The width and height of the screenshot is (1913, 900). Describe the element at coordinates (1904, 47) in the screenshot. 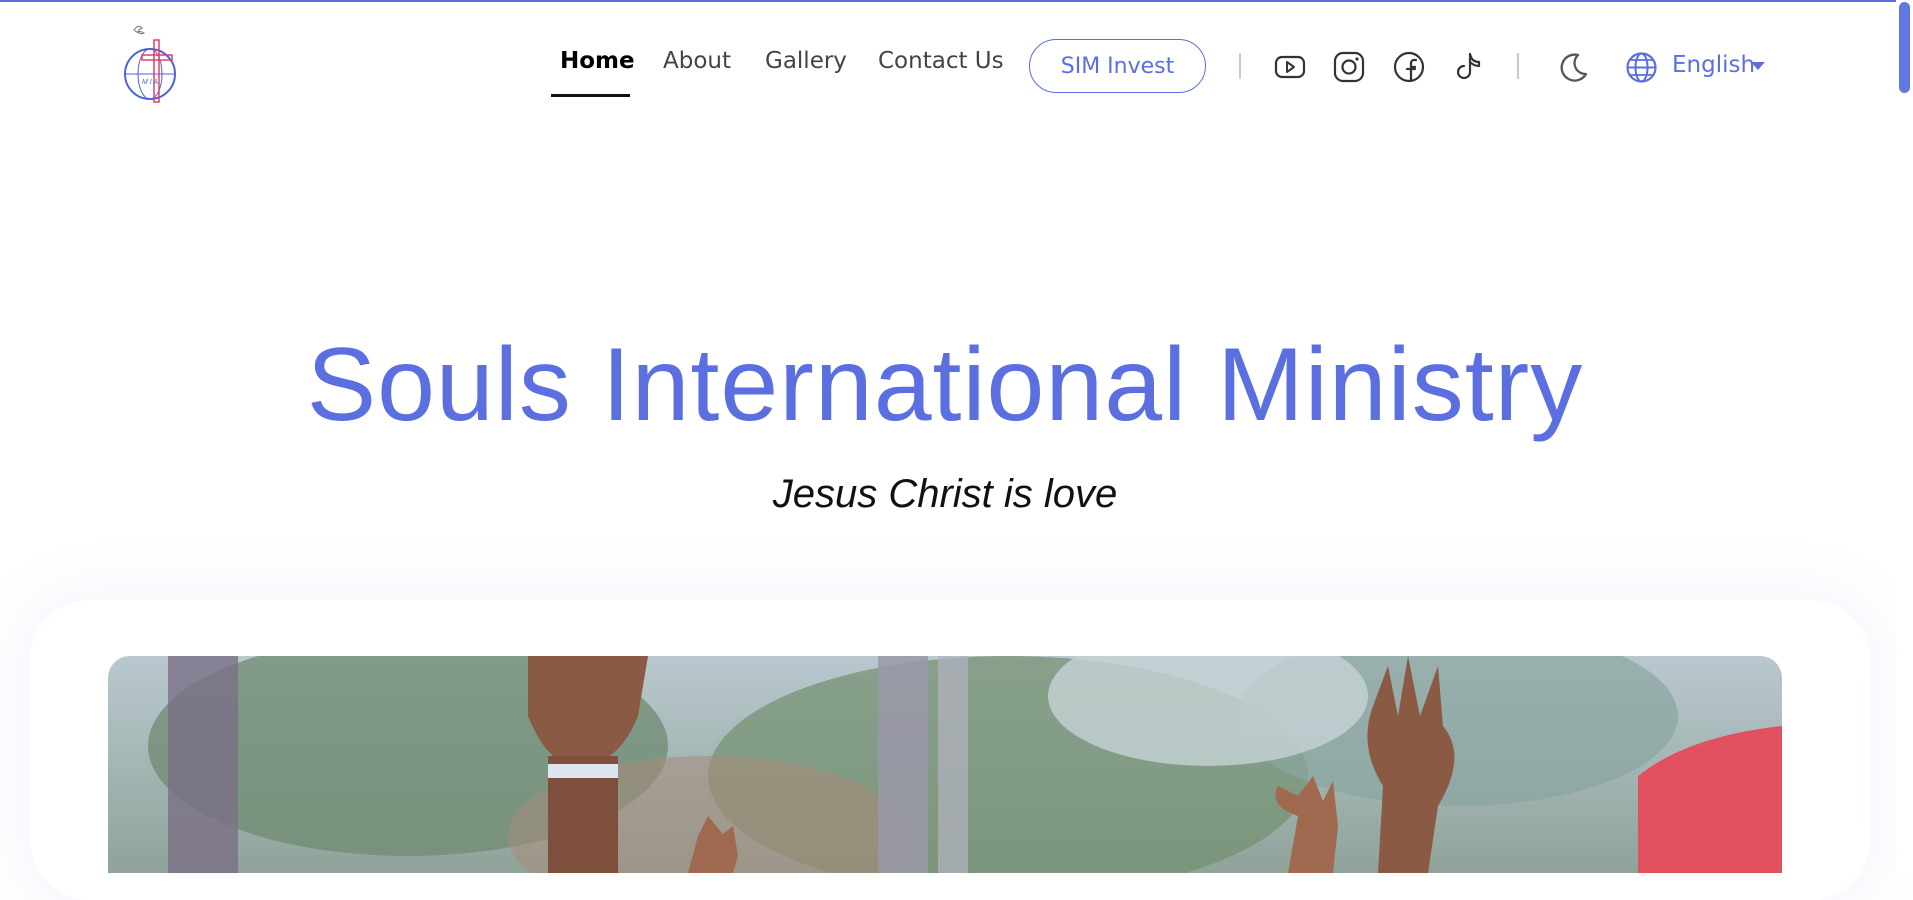

I see `scrollbar-thumb` at that location.